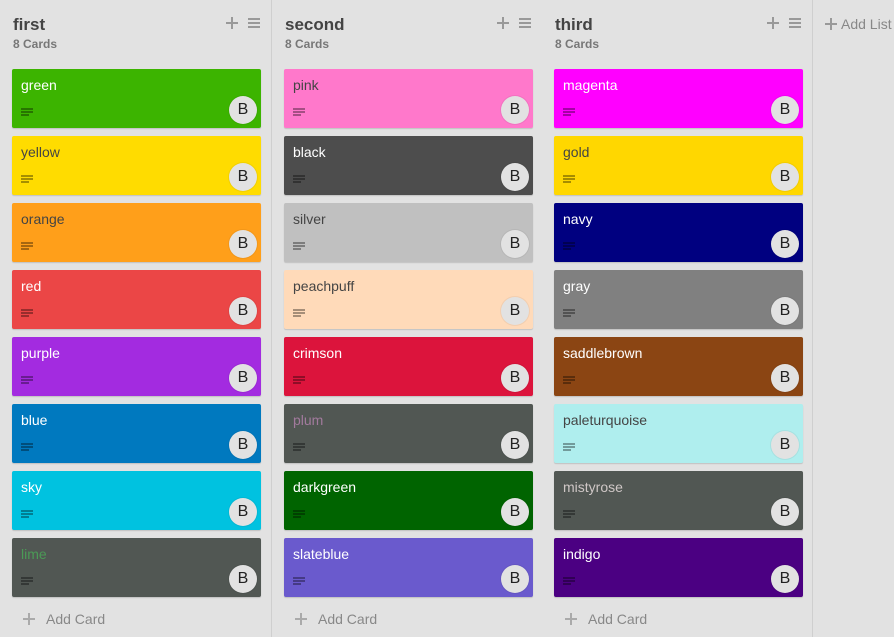 Image resolution: width=894 pixels, height=637 pixels. Describe the element at coordinates (315, 25) in the screenshot. I see `list-title: second` at that location.